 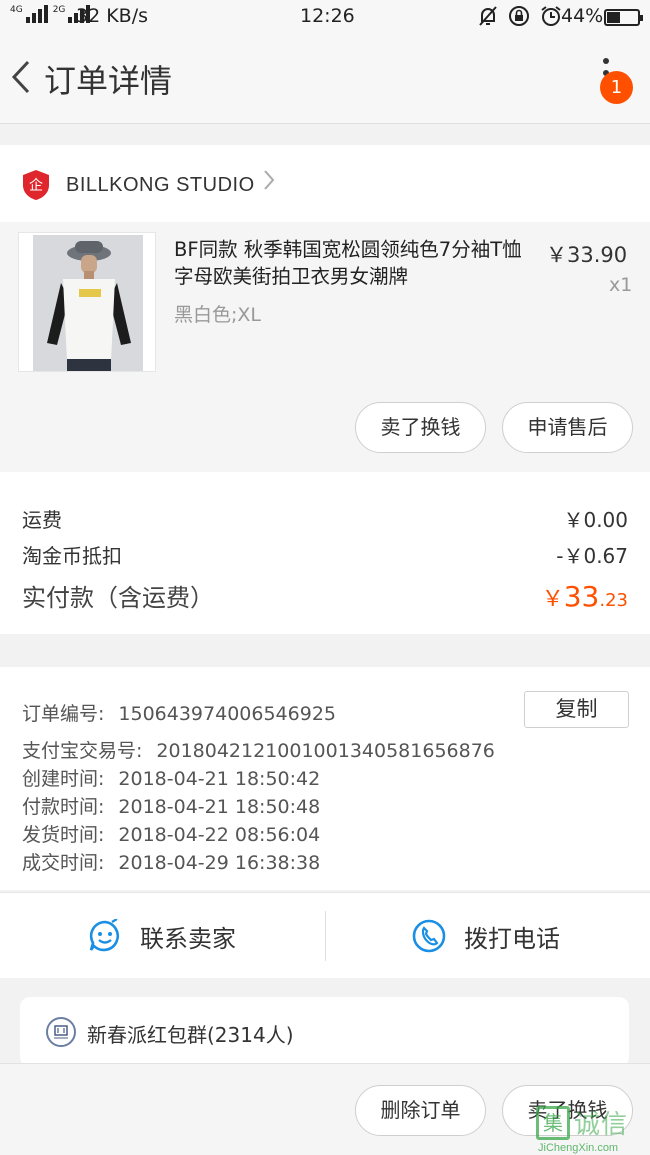 I want to click on status-bar: 4G 2G 32 KB/s 12:26 44%, so click(x=325, y=17).